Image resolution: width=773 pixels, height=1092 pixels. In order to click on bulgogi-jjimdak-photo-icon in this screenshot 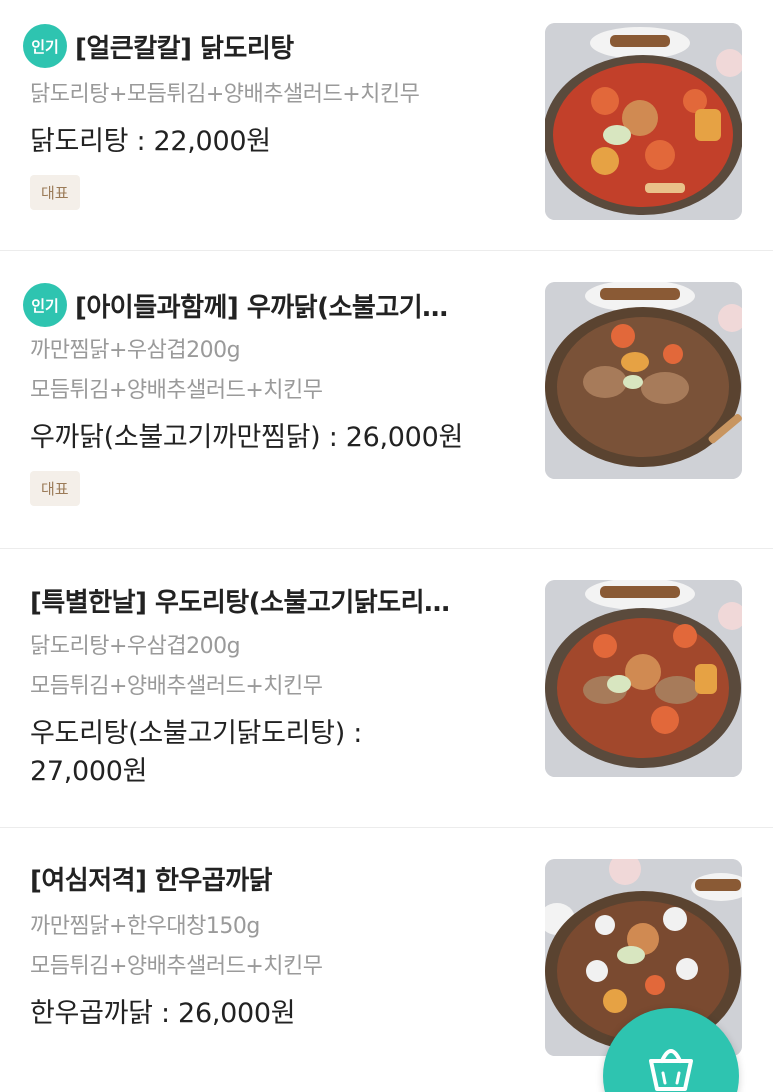, I will do `click(643, 380)`.